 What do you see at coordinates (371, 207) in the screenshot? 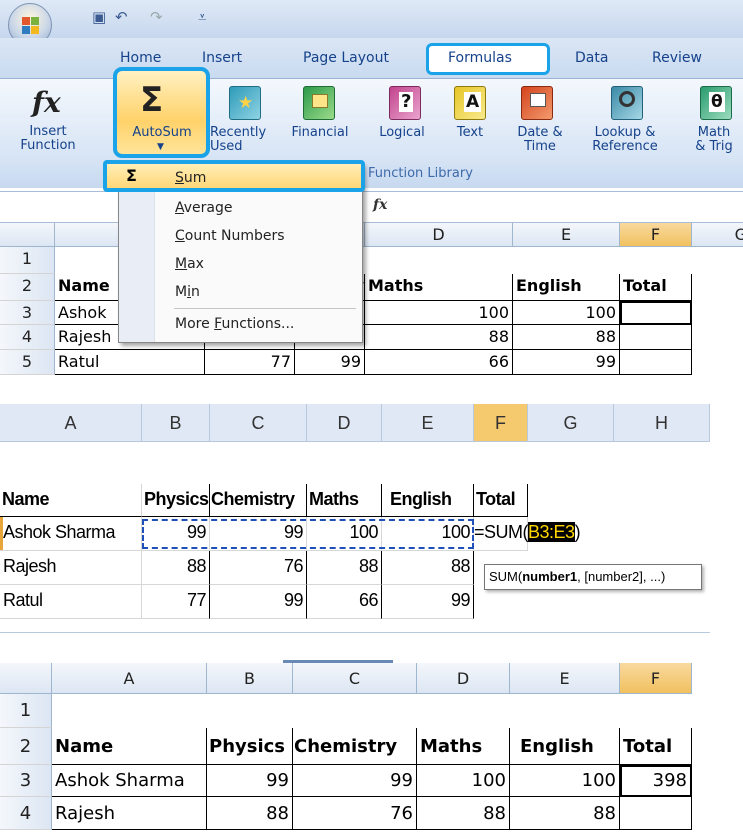
I see `formula-bar` at bounding box center [371, 207].